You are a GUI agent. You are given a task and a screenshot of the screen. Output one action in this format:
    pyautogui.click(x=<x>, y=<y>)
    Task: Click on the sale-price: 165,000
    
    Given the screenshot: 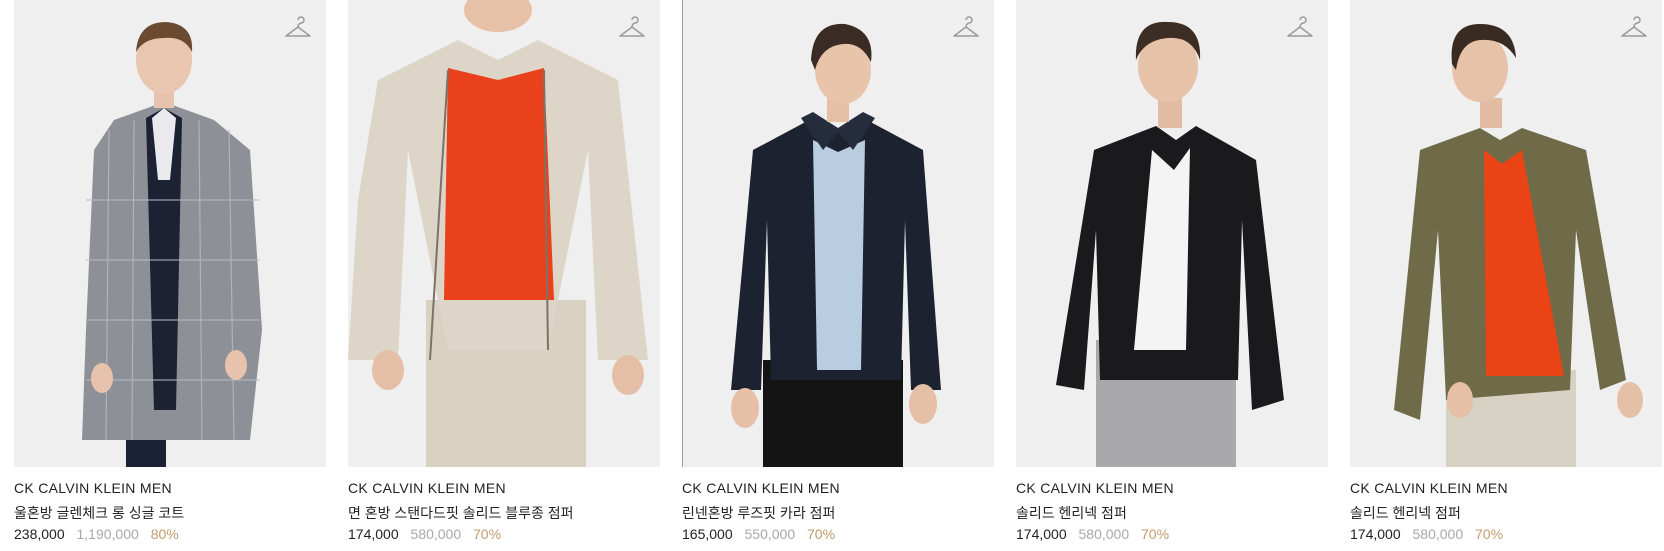 What is the action you would take?
    pyautogui.click(x=707, y=534)
    